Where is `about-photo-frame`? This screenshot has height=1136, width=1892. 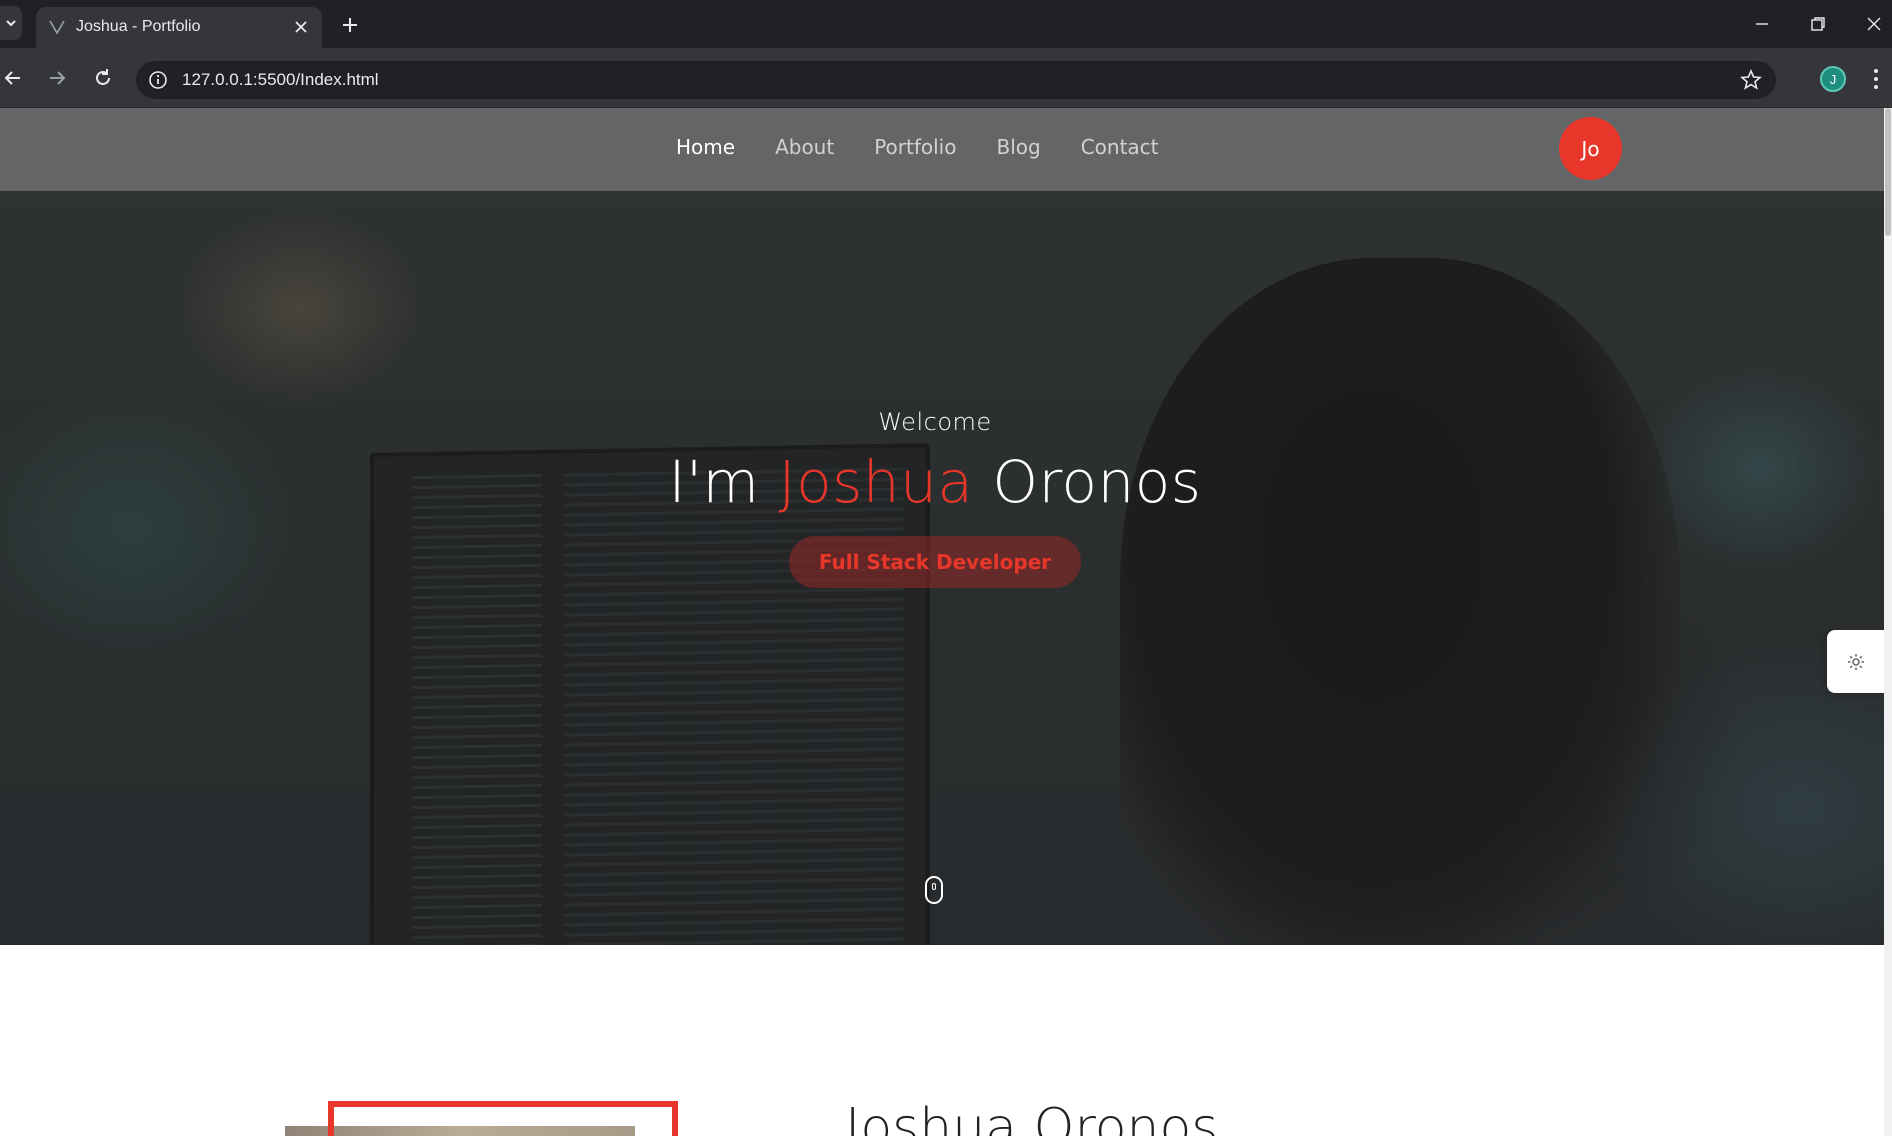
about-photo-frame is located at coordinates (503, 1118).